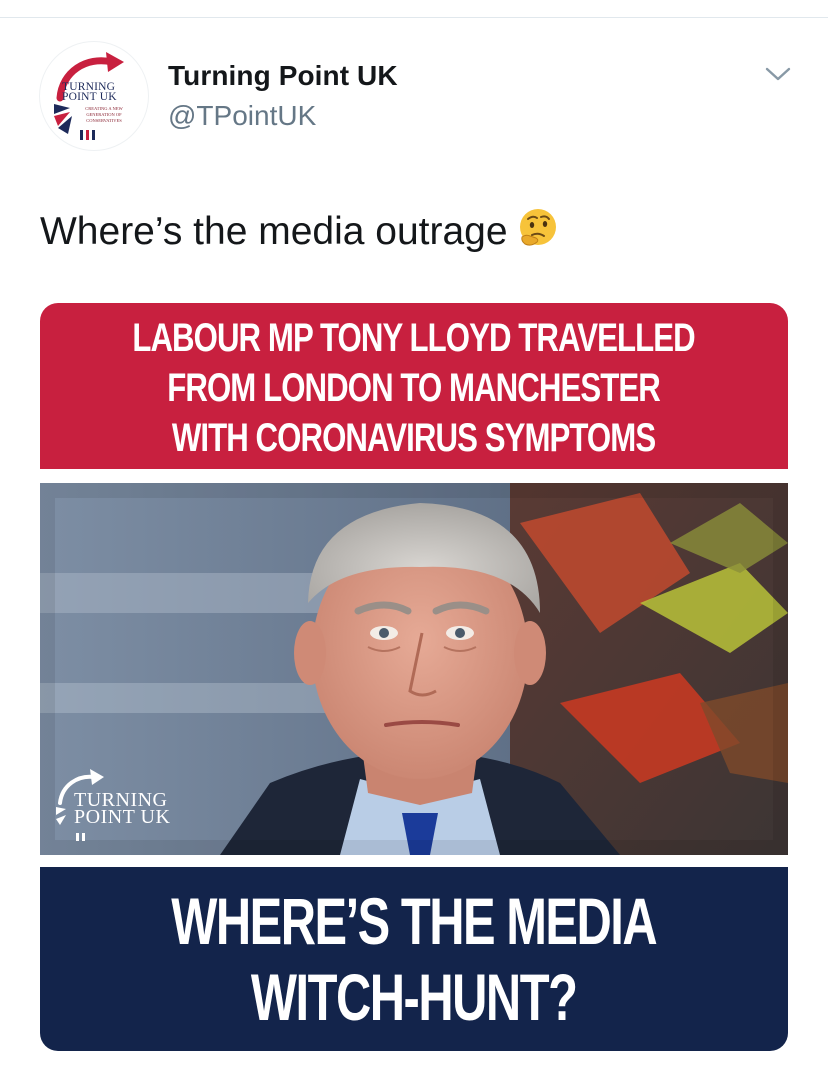 Image resolution: width=828 pixels, height=1086 pixels. What do you see at coordinates (414, 438) in the screenshot?
I see `headline-line: WITH CORONAVIRUS SYMPTOMS` at bounding box center [414, 438].